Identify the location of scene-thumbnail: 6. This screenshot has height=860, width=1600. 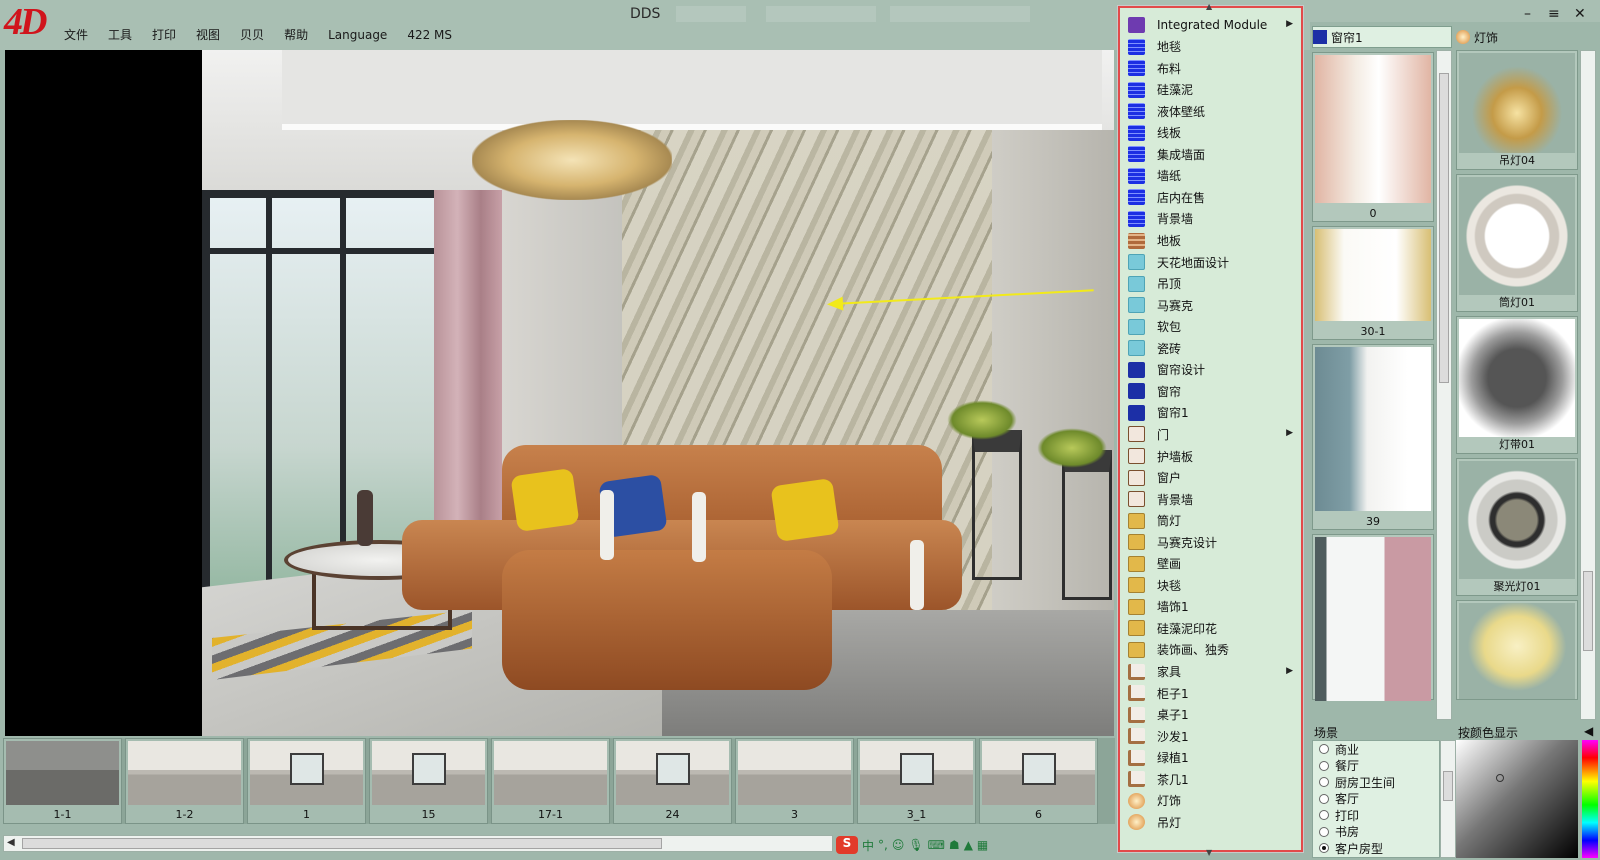
(1038, 781).